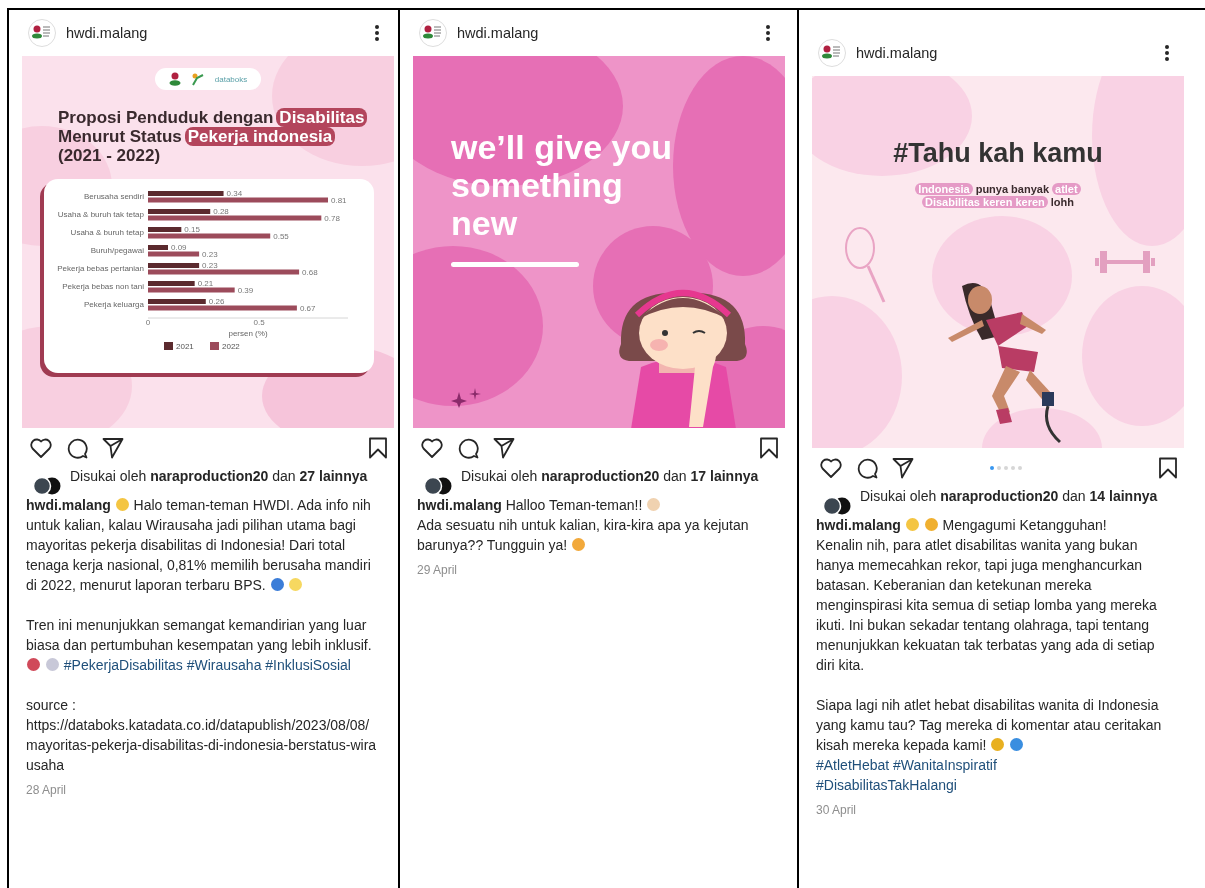 The height and width of the screenshot is (888, 1205). Describe the element at coordinates (1066, 189) in the screenshot. I see `highlighted-text: atlet` at that location.